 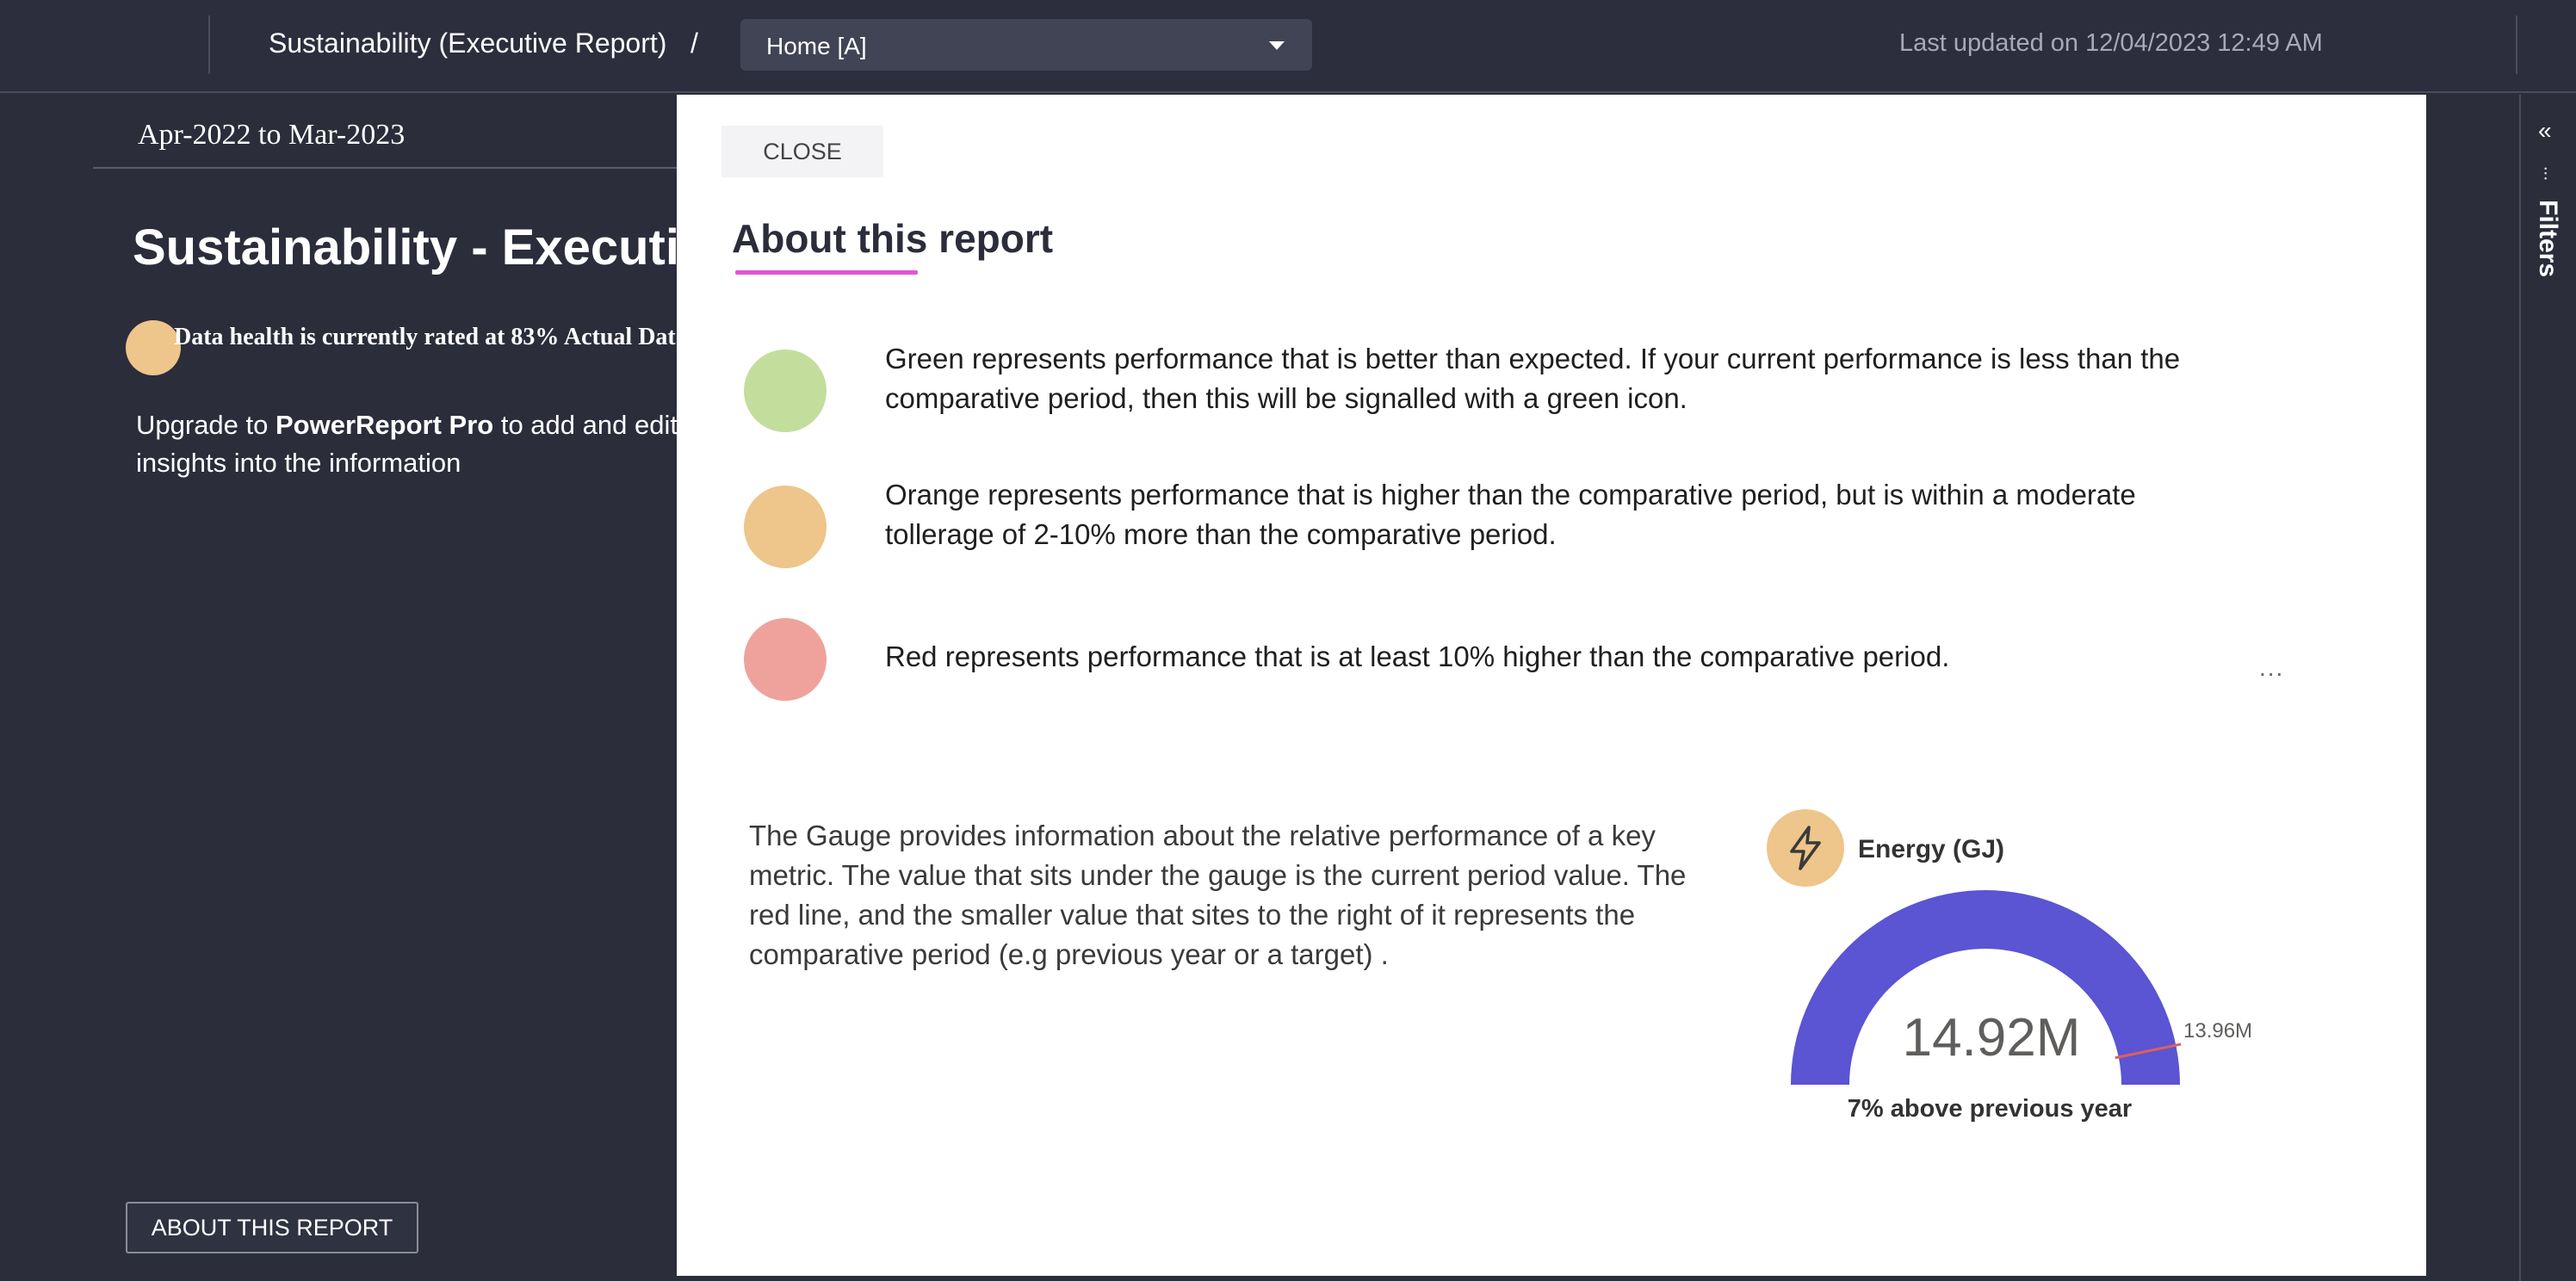 What do you see at coordinates (786, 659) in the screenshot?
I see `red-status-icon` at bounding box center [786, 659].